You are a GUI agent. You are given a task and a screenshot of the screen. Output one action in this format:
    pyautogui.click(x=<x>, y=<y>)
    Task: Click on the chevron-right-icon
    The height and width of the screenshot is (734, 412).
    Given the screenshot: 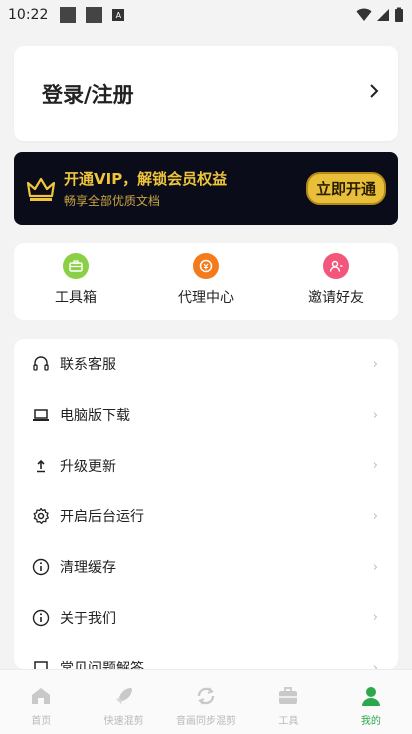 What is the action you would take?
    pyautogui.click(x=374, y=93)
    